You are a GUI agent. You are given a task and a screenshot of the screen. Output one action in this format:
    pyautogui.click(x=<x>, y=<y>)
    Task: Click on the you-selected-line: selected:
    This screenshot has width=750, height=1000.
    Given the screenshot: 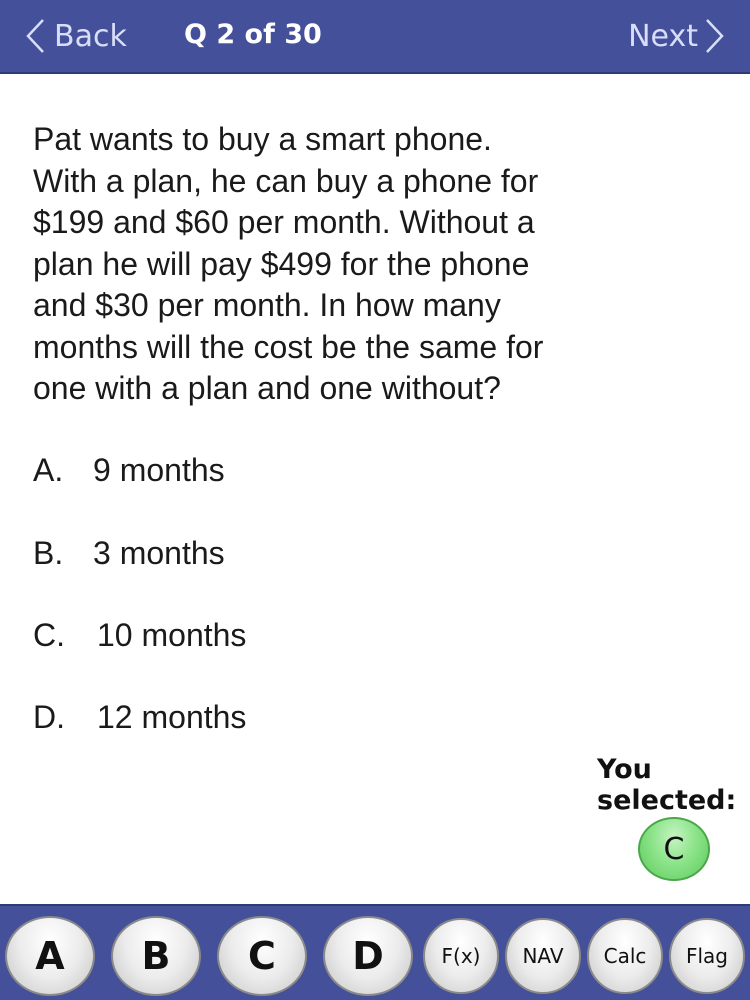 What is the action you would take?
    pyautogui.click(x=667, y=800)
    